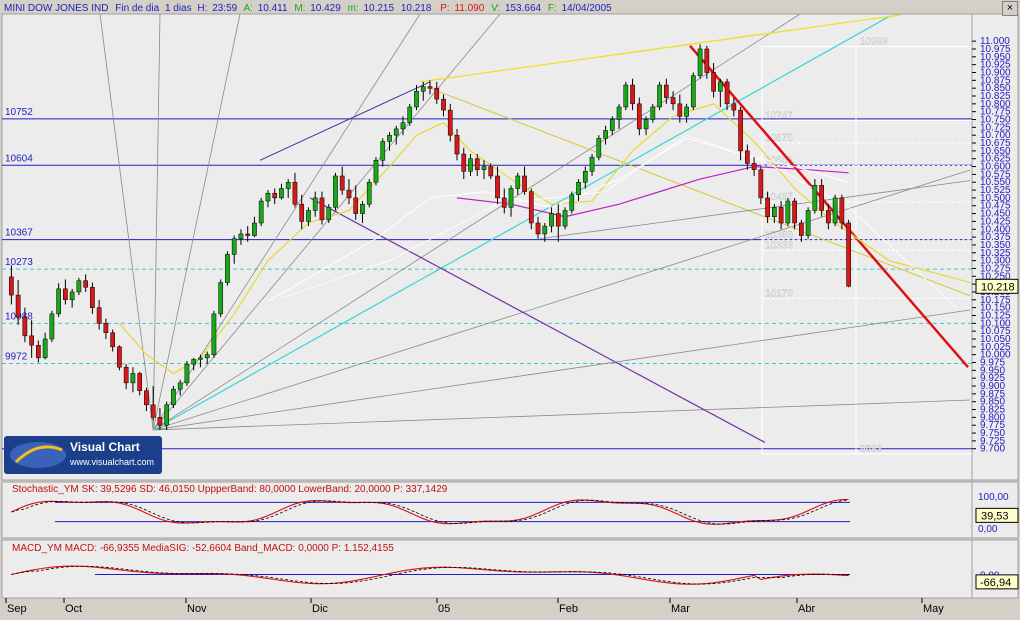 The width and height of the screenshot is (1020, 620). I want to click on level-label-left: 10604, so click(19, 158).